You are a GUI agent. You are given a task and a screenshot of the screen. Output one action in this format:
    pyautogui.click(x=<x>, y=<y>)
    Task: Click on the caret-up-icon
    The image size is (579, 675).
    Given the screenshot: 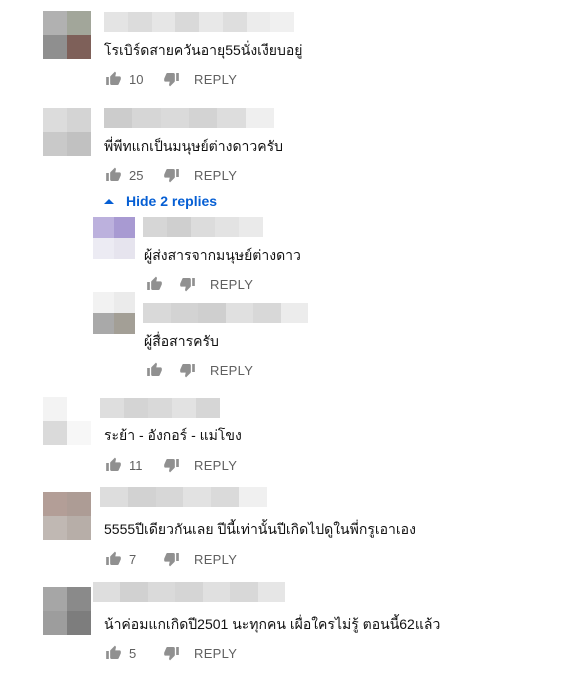 What is the action you would take?
    pyautogui.click(x=109, y=201)
    